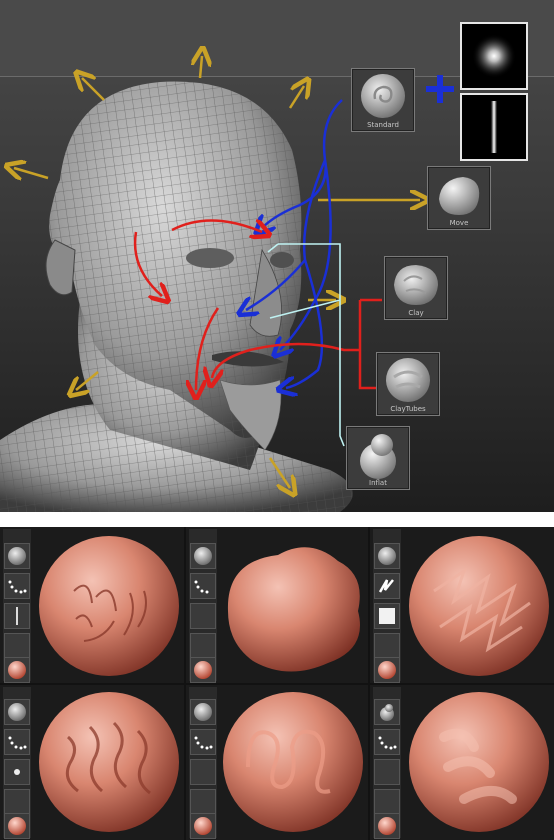  I want to click on standard-brush-thumbnail, so click(383, 96).